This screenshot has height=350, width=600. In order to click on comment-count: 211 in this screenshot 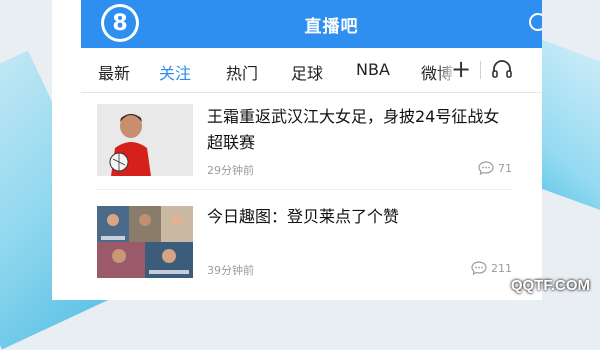, I will do `click(491, 268)`.